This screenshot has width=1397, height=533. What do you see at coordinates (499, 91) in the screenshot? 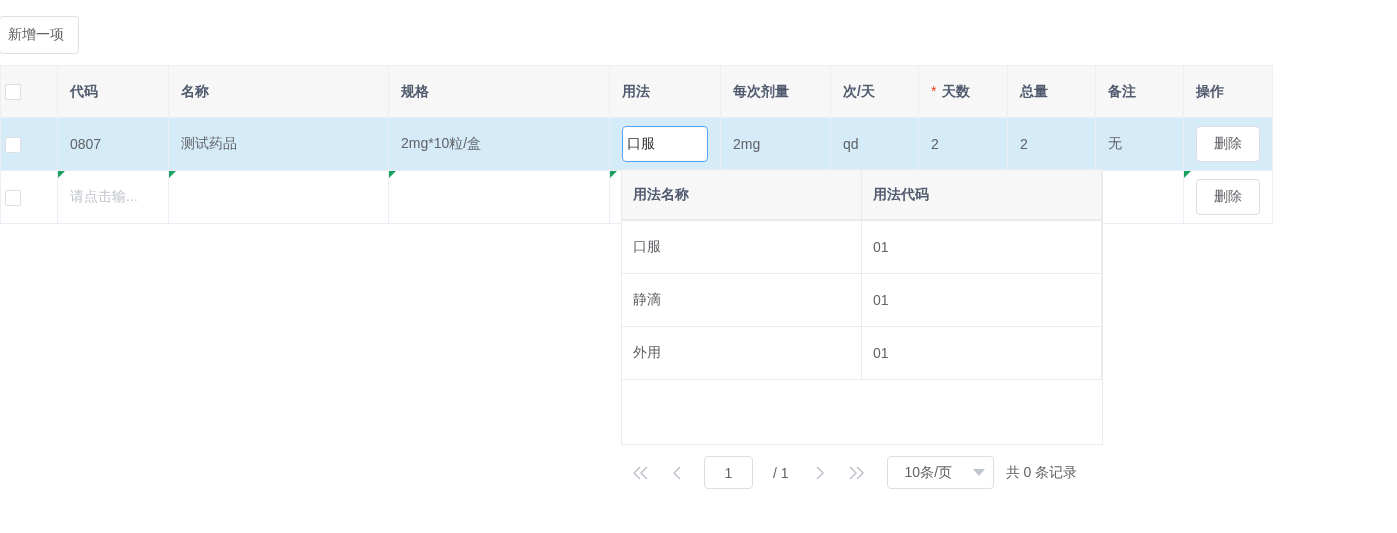
I see `column-header: 规格` at bounding box center [499, 91].